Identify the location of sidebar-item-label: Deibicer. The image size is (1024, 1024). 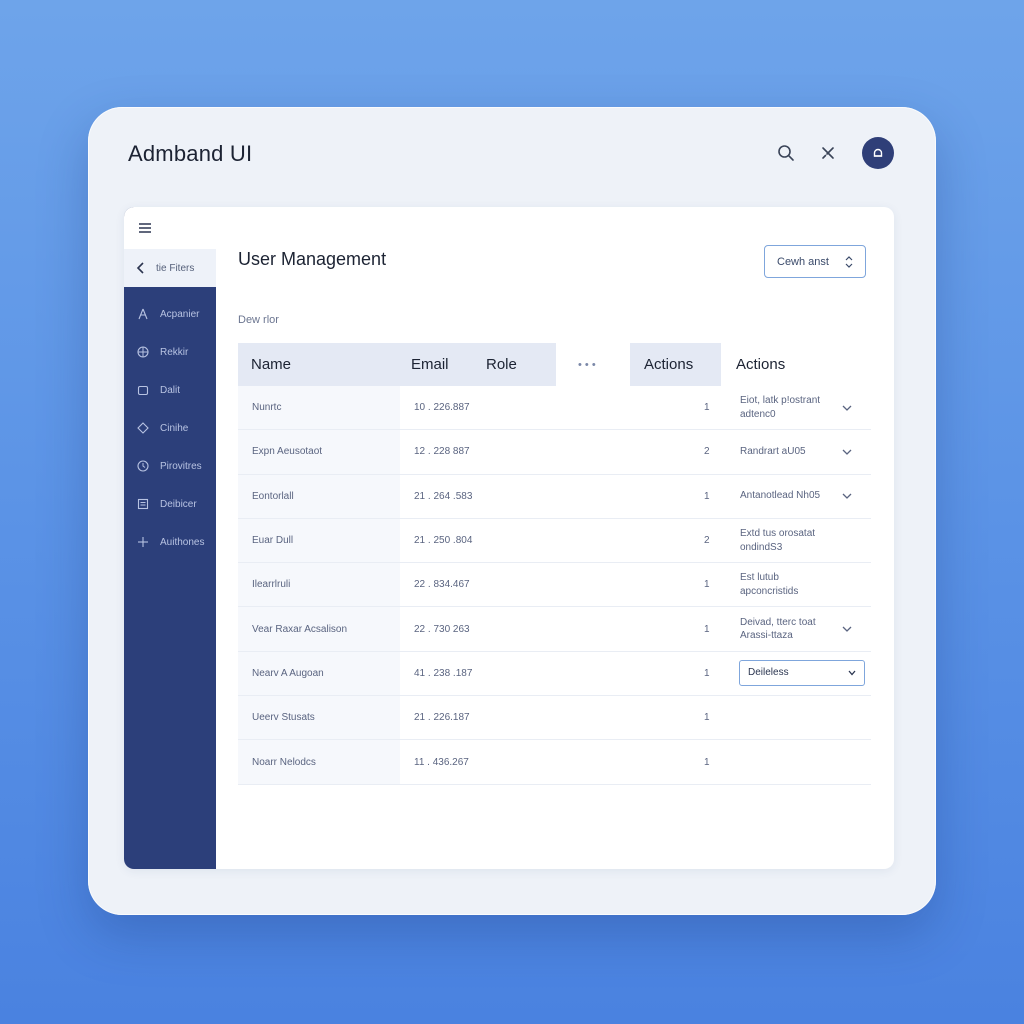
(178, 504).